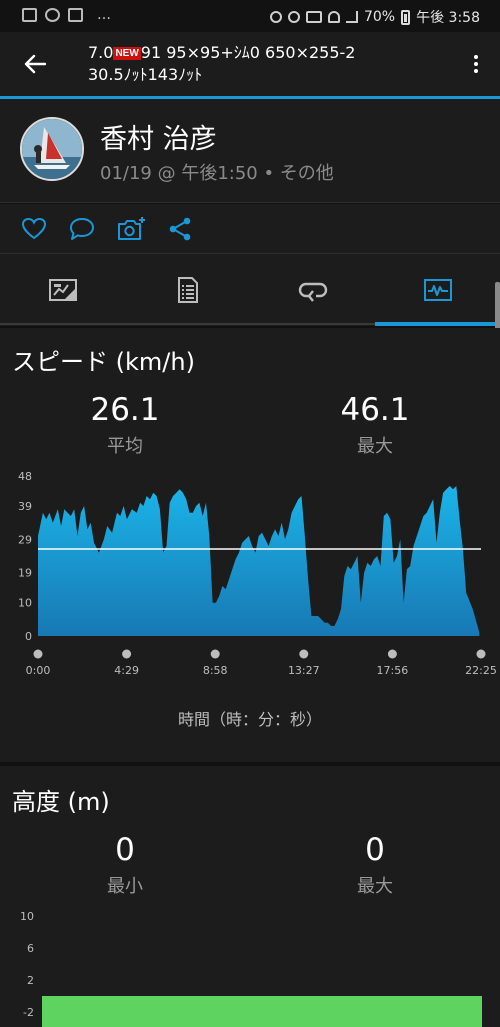 This screenshot has width=500, height=1027. I want to click on elevation-max-value: 0, so click(375, 850).